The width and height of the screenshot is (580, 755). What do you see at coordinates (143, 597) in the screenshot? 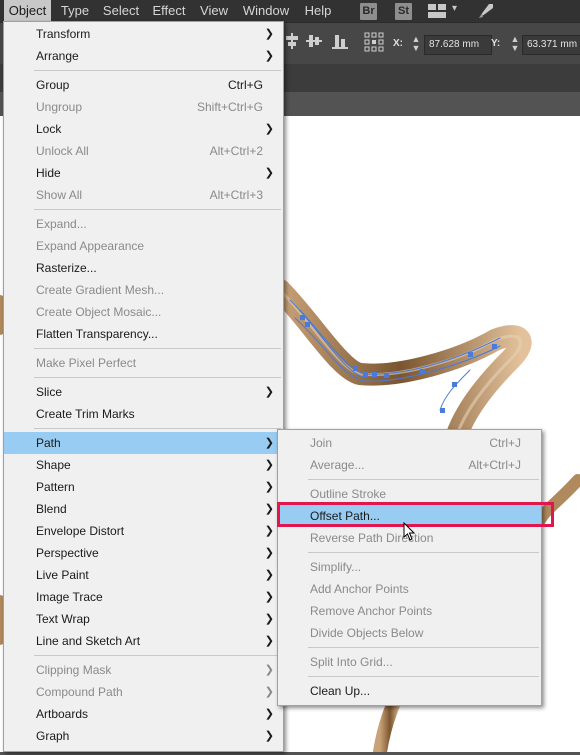
I see `menu-item-image-trace: Image Trace ❯` at bounding box center [143, 597].